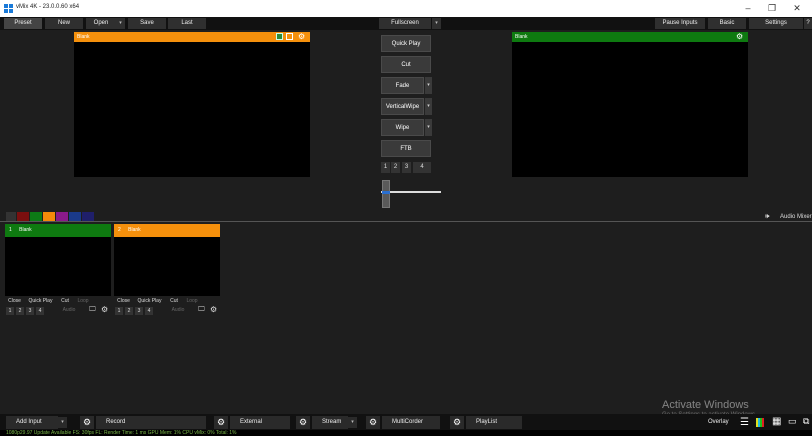  Describe the element at coordinates (20, 311) in the screenshot. I see `input-1-num-2: 2` at that location.